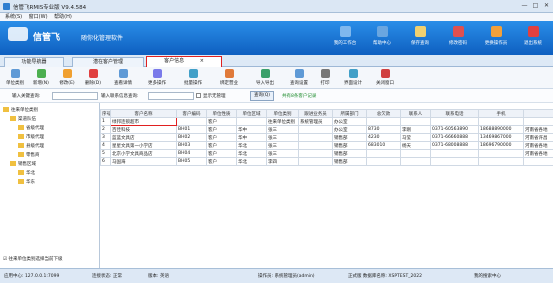 This screenshot has height=283, width=553. I want to click on tree-node: 华东, so click(26, 182).